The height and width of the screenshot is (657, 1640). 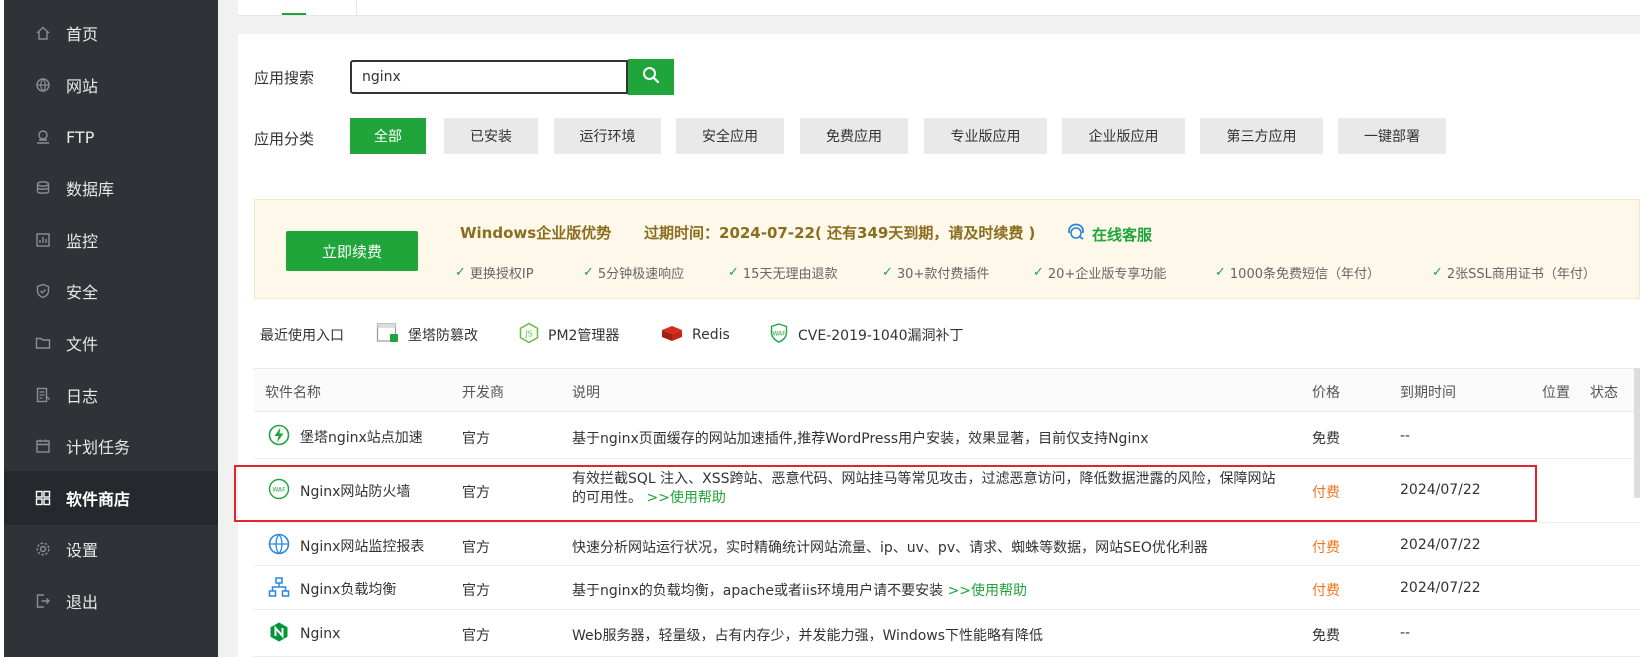 I want to click on top-tab-strip, so click(x=939, y=8).